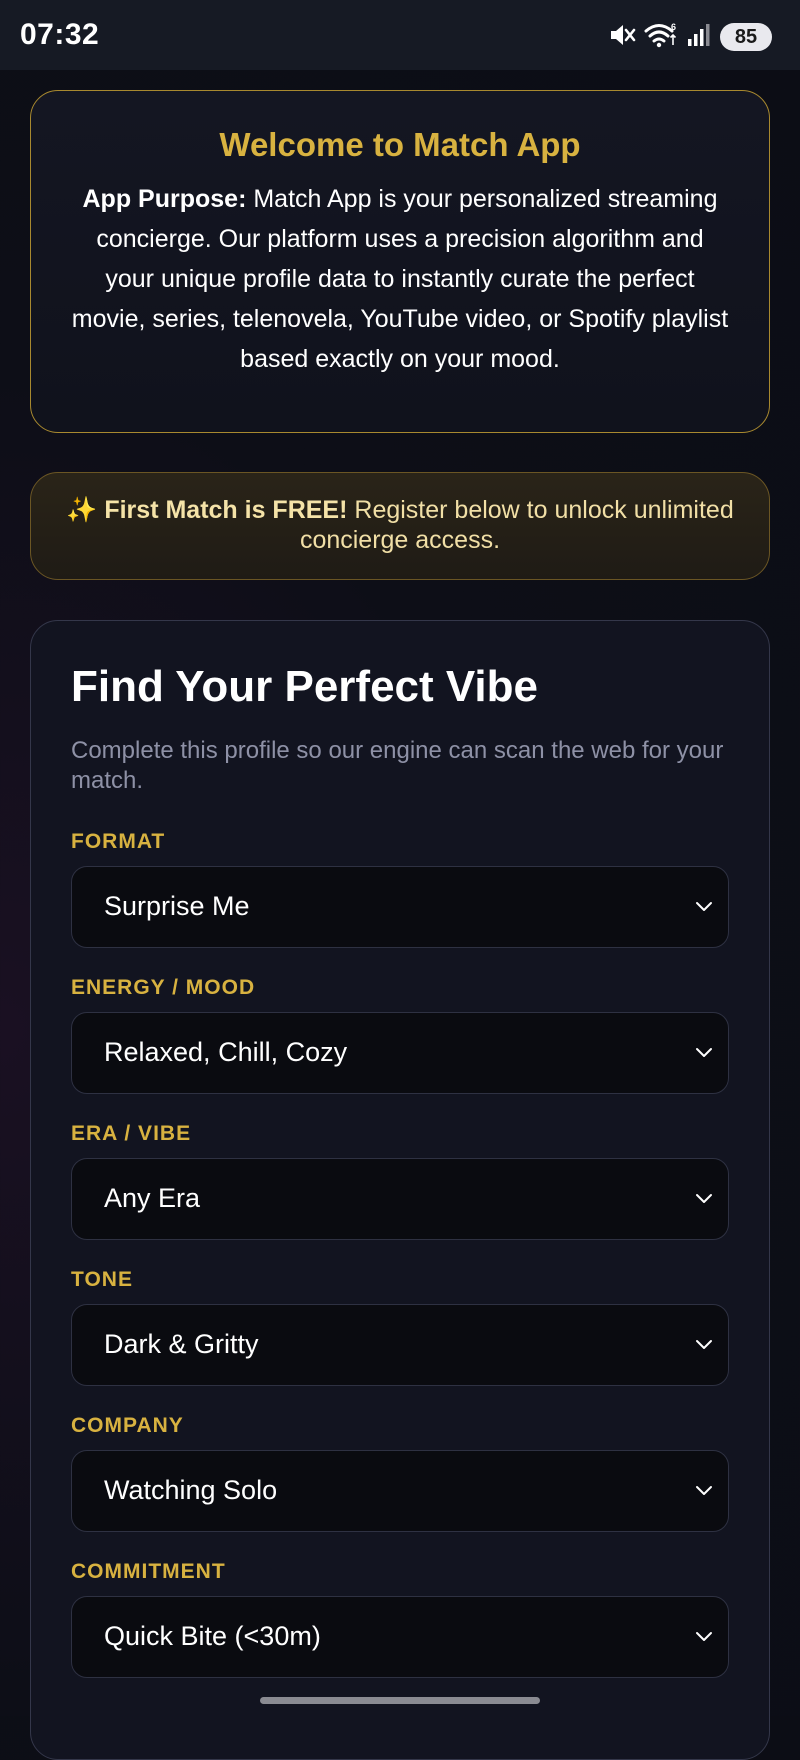 Image resolution: width=800 pixels, height=1760 pixels. Describe the element at coordinates (400, 1636) in the screenshot. I see `commitment-select: Quick Bite (<30m)` at that location.